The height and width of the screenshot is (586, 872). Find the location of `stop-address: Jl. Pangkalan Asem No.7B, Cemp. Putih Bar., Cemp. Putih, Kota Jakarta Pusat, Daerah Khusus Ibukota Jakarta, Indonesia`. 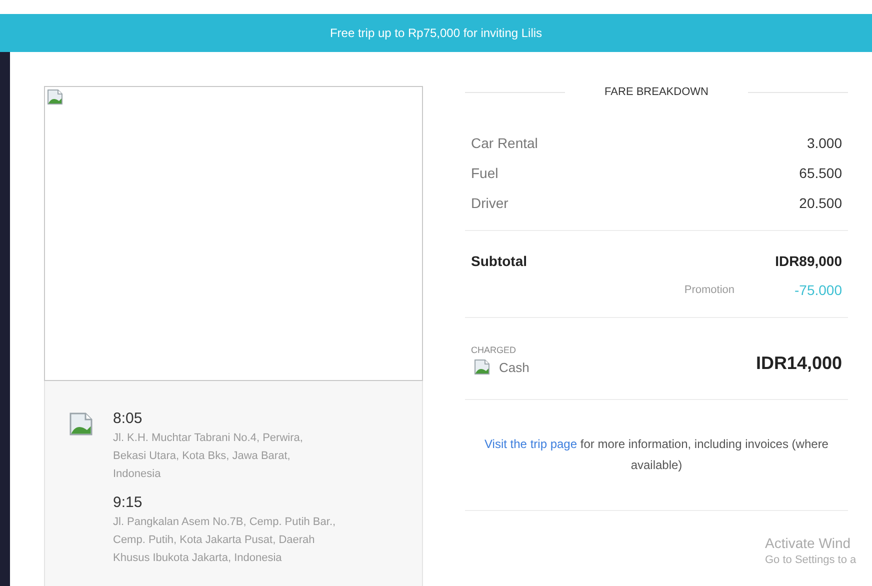

stop-address: Jl. Pangkalan Asem No.7B, Cemp. Putih Bar., Cemp. Putih, Kota Jakarta Pusat, Daerah Khusus Ibukota Jakarta, Indonesia is located at coordinates (225, 540).